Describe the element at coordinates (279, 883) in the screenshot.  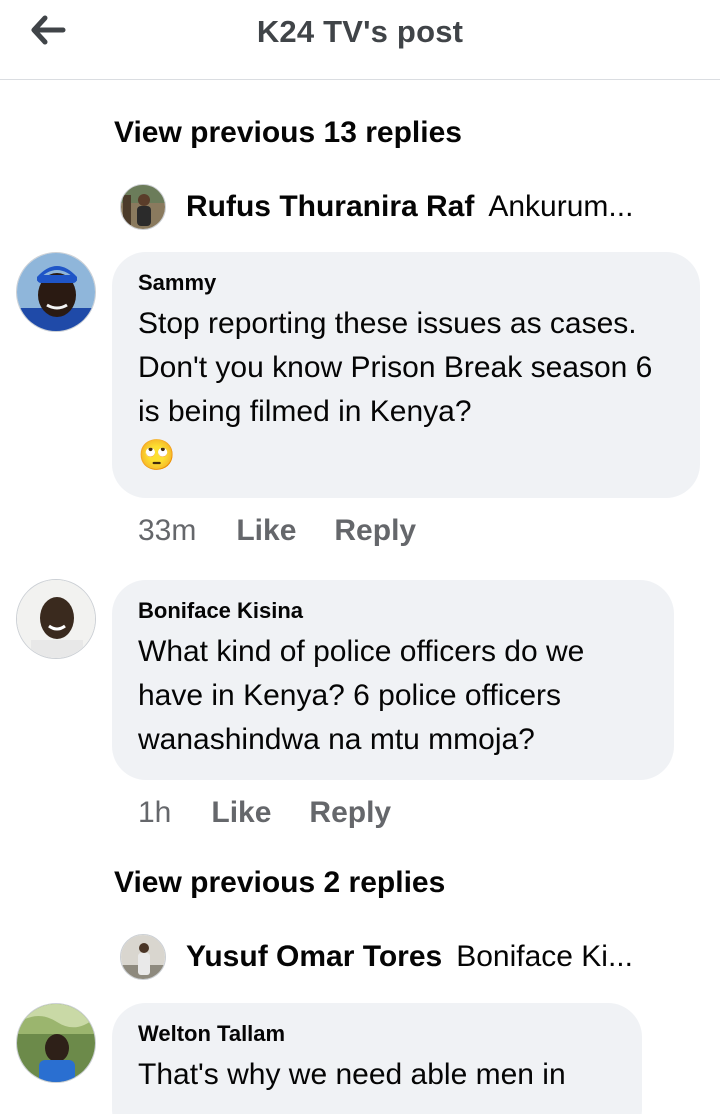
I see `view-previous-replies-link: View previous 2 replies` at that location.